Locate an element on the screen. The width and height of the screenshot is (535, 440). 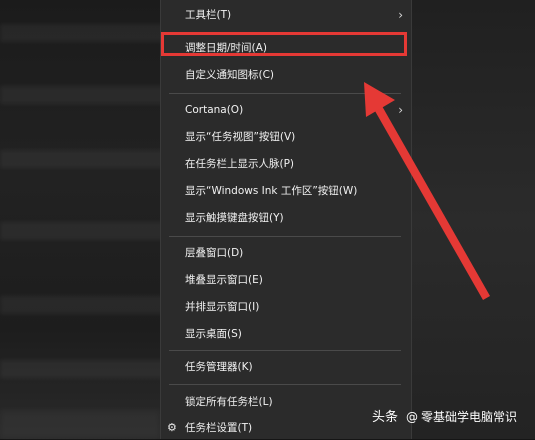
watermark-account: 零基础学电脑常识 is located at coordinates (468, 417).